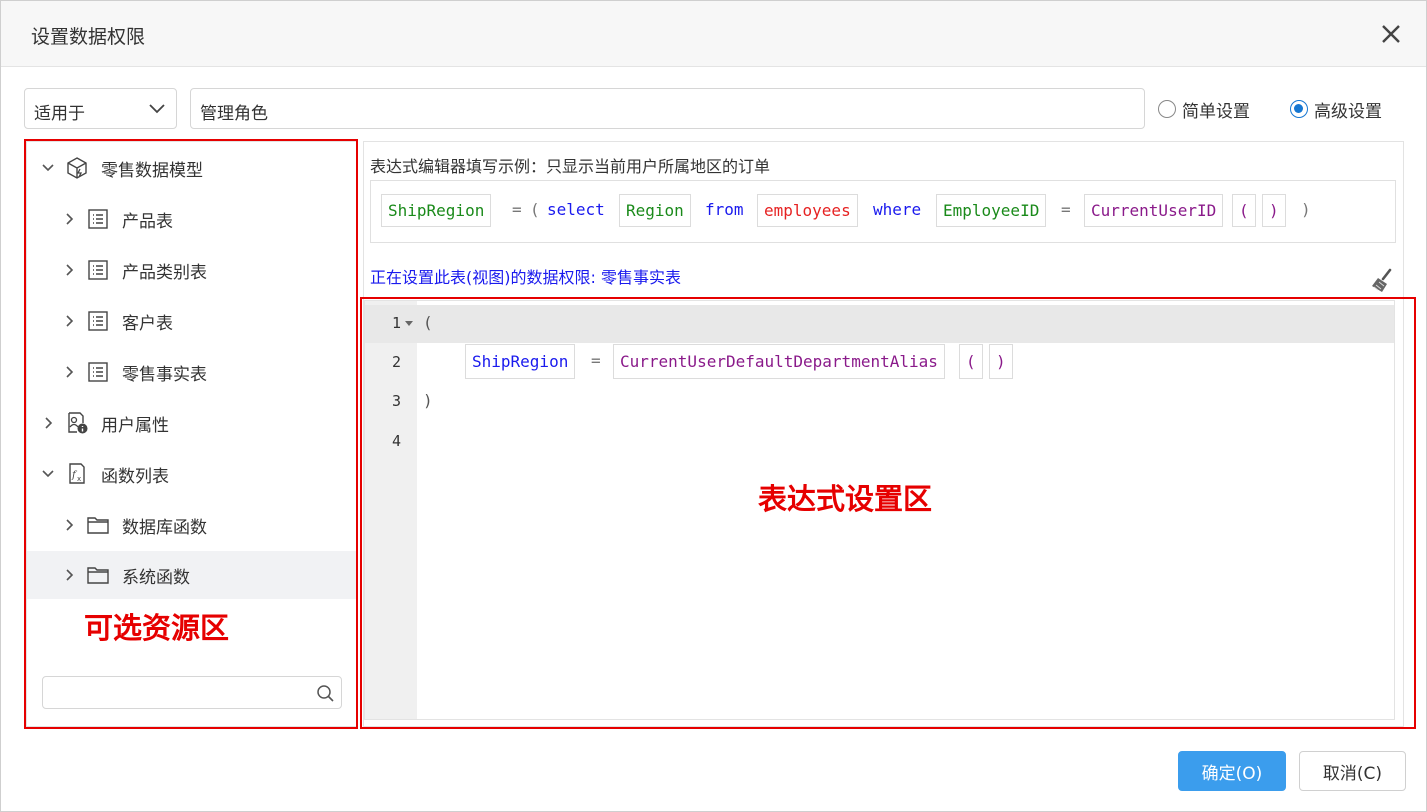 This screenshot has width=1427, height=812. I want to click on line-number: 2, so click(396, 362).